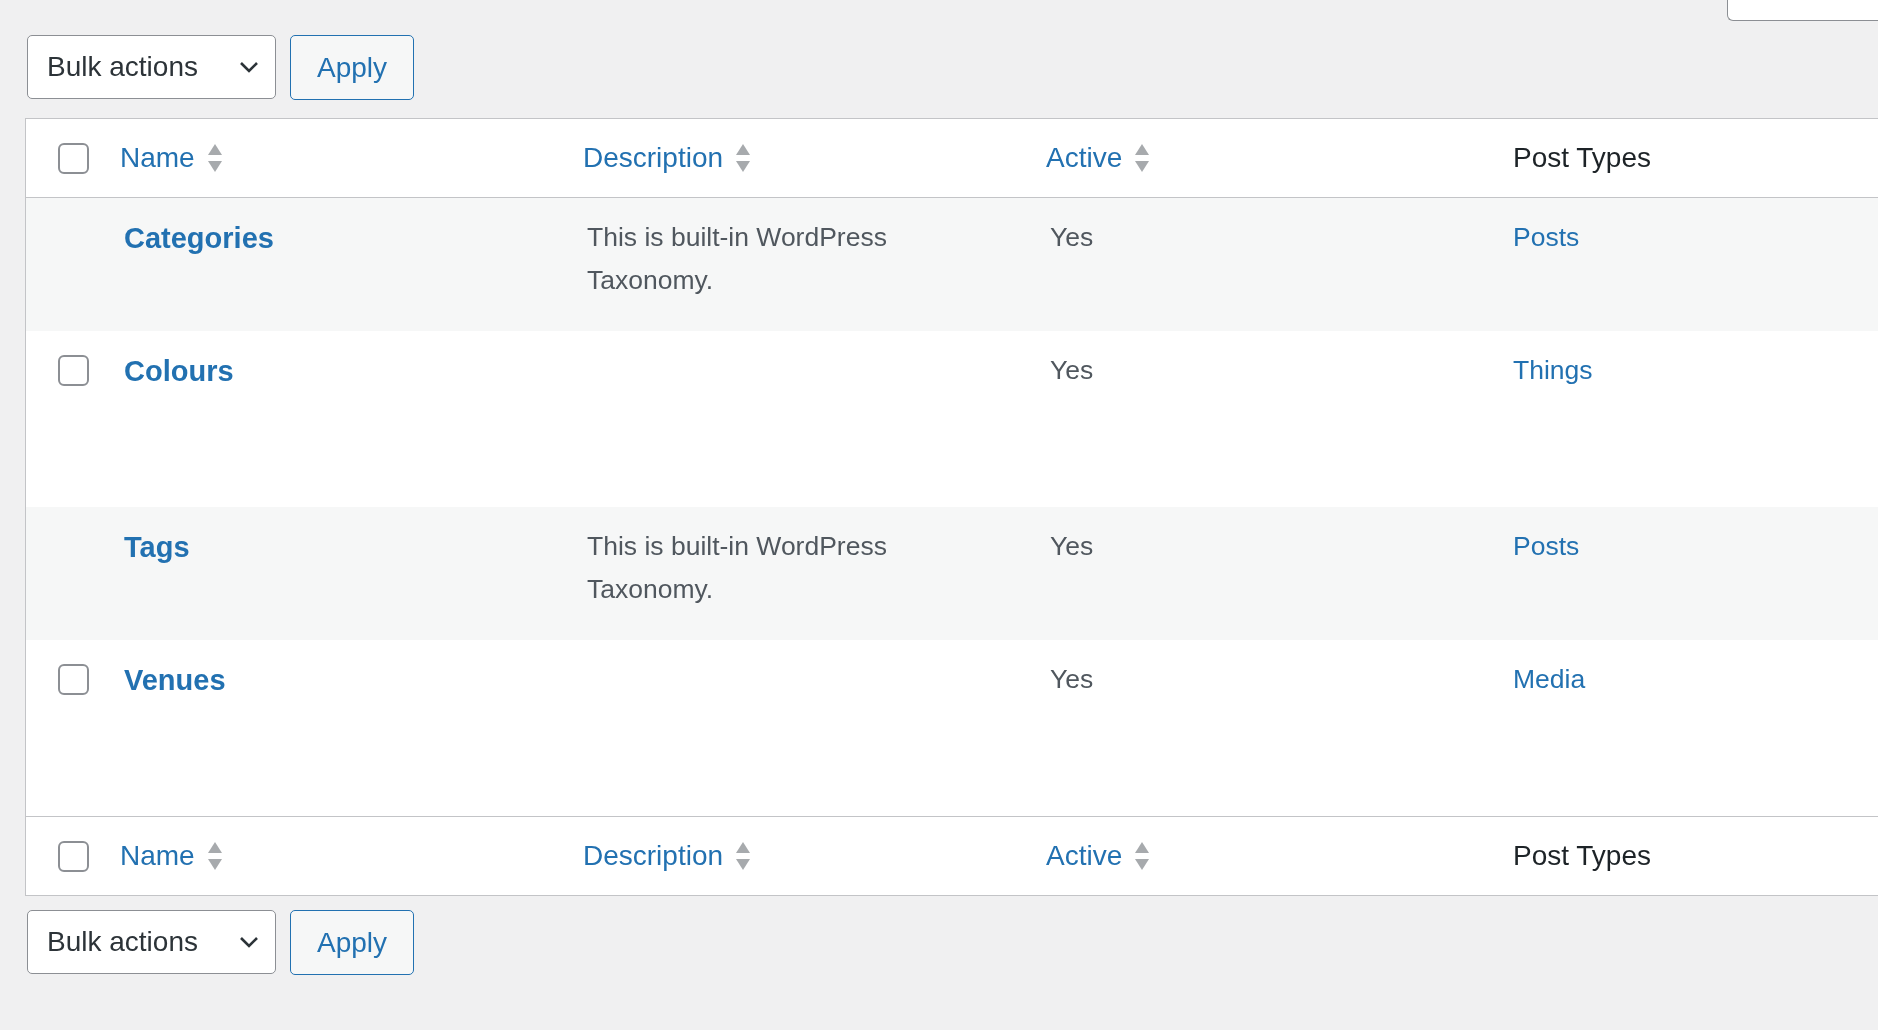 The height and width of the screenshot is (1030, 1878). What do you see at coordinates (197, 238) in the screenshot?
I see `taxonomy-name-link: Categories` at bounding box center [197, 238].